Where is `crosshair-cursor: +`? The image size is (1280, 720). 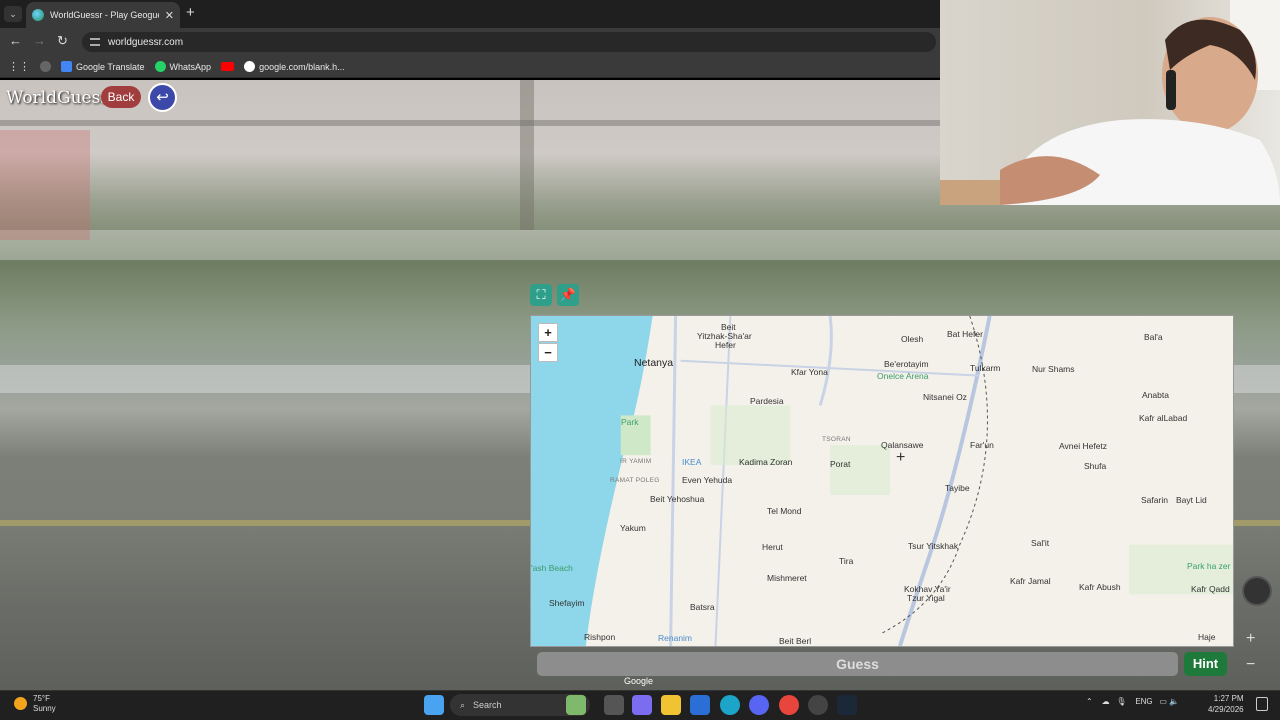 crosshair-cursor: + is located at coordinates (901, 457).